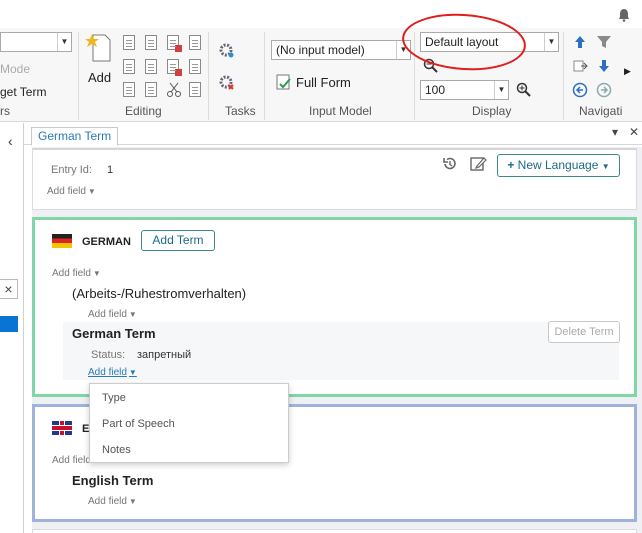 The height and width of the screenshot is (533, 642). What do you see at coordinates (450, 164) in the screenshot?
I see `history-icon` at bounding box center [450, 164].